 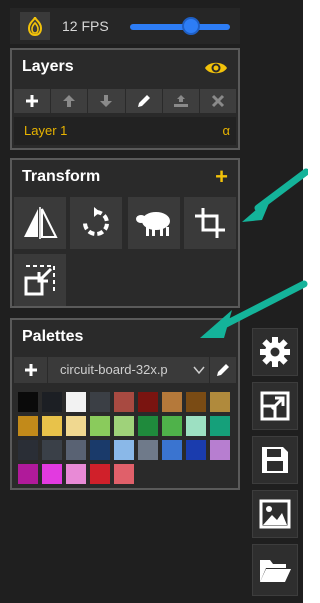 What do you see at coordinates (85, 26) in the screenshot?
I see `fps-label: 12 FPS` at bounding box center [85, 26].